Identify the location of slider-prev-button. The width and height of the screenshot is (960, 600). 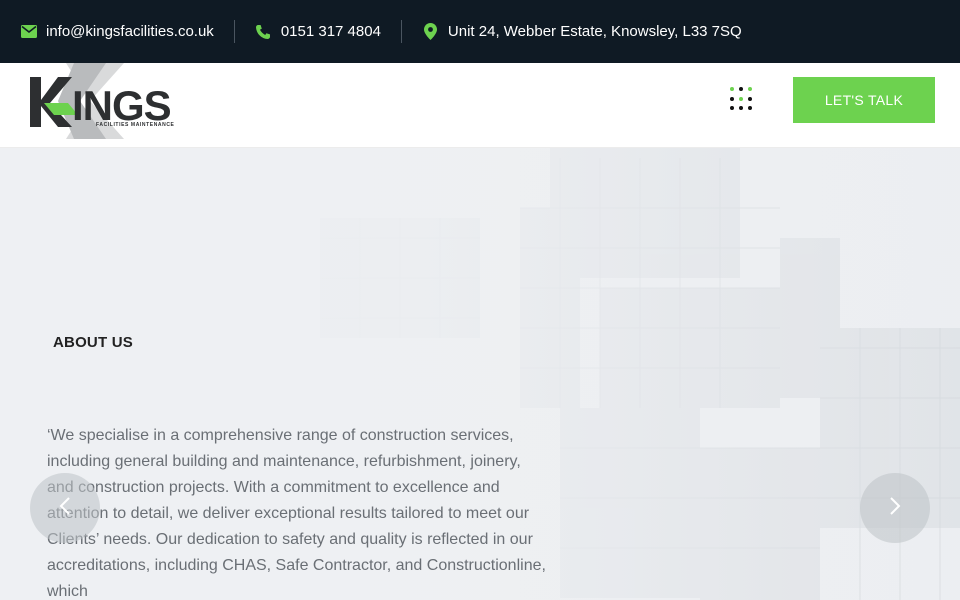
(65, 508).